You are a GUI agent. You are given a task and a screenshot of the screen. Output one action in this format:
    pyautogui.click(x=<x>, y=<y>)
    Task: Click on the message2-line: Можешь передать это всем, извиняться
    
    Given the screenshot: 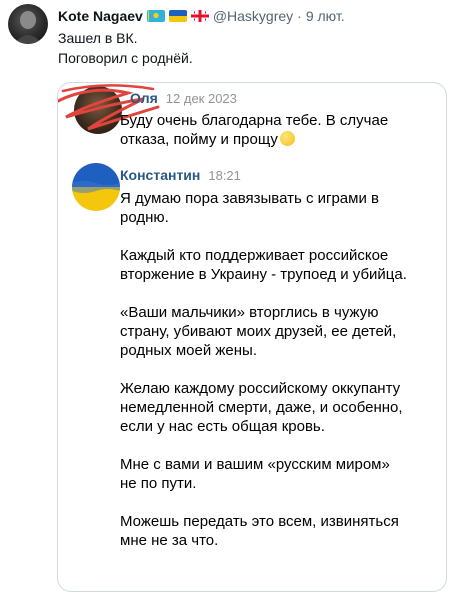 What is the action you would take?
    pyautogui.click(x=259, y=521)
    